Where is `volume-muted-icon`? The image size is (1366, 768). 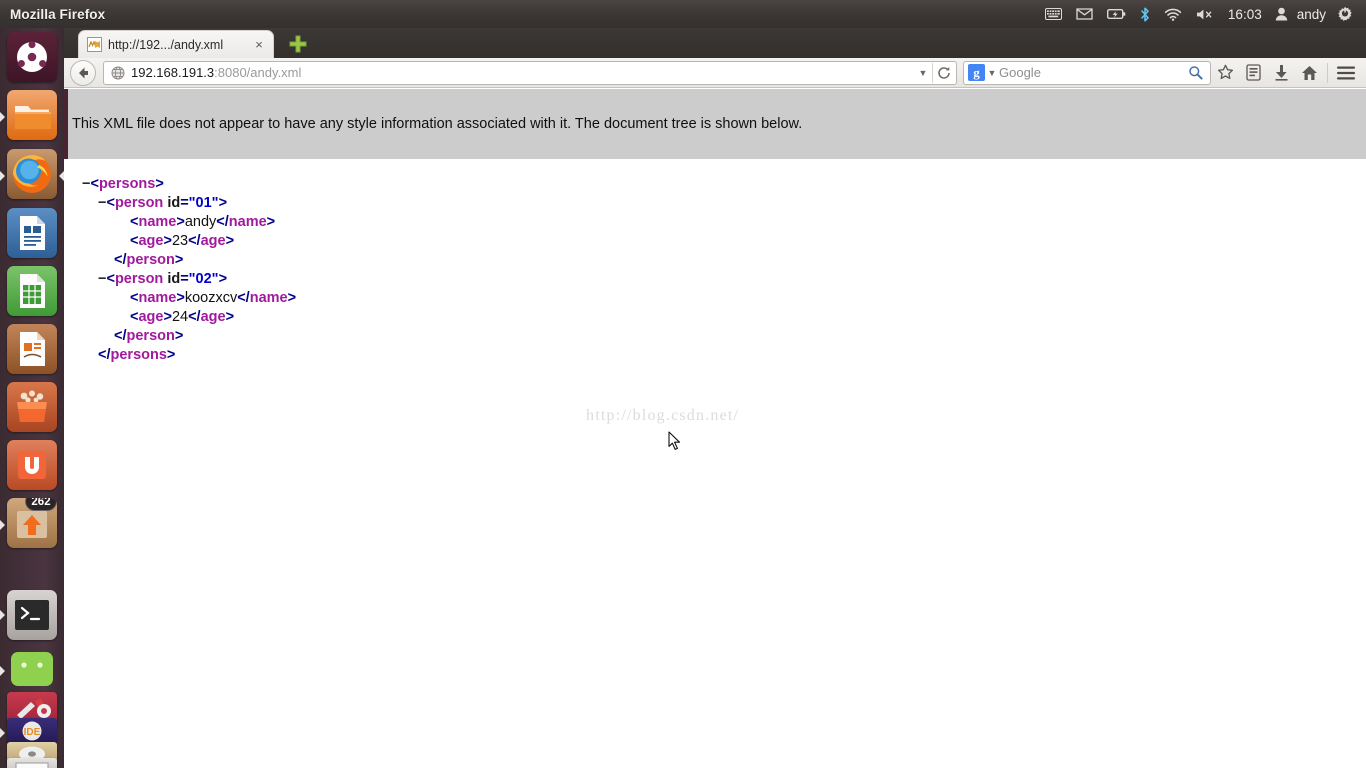 volume-muted-icon is located at coordinates (1205, 14).